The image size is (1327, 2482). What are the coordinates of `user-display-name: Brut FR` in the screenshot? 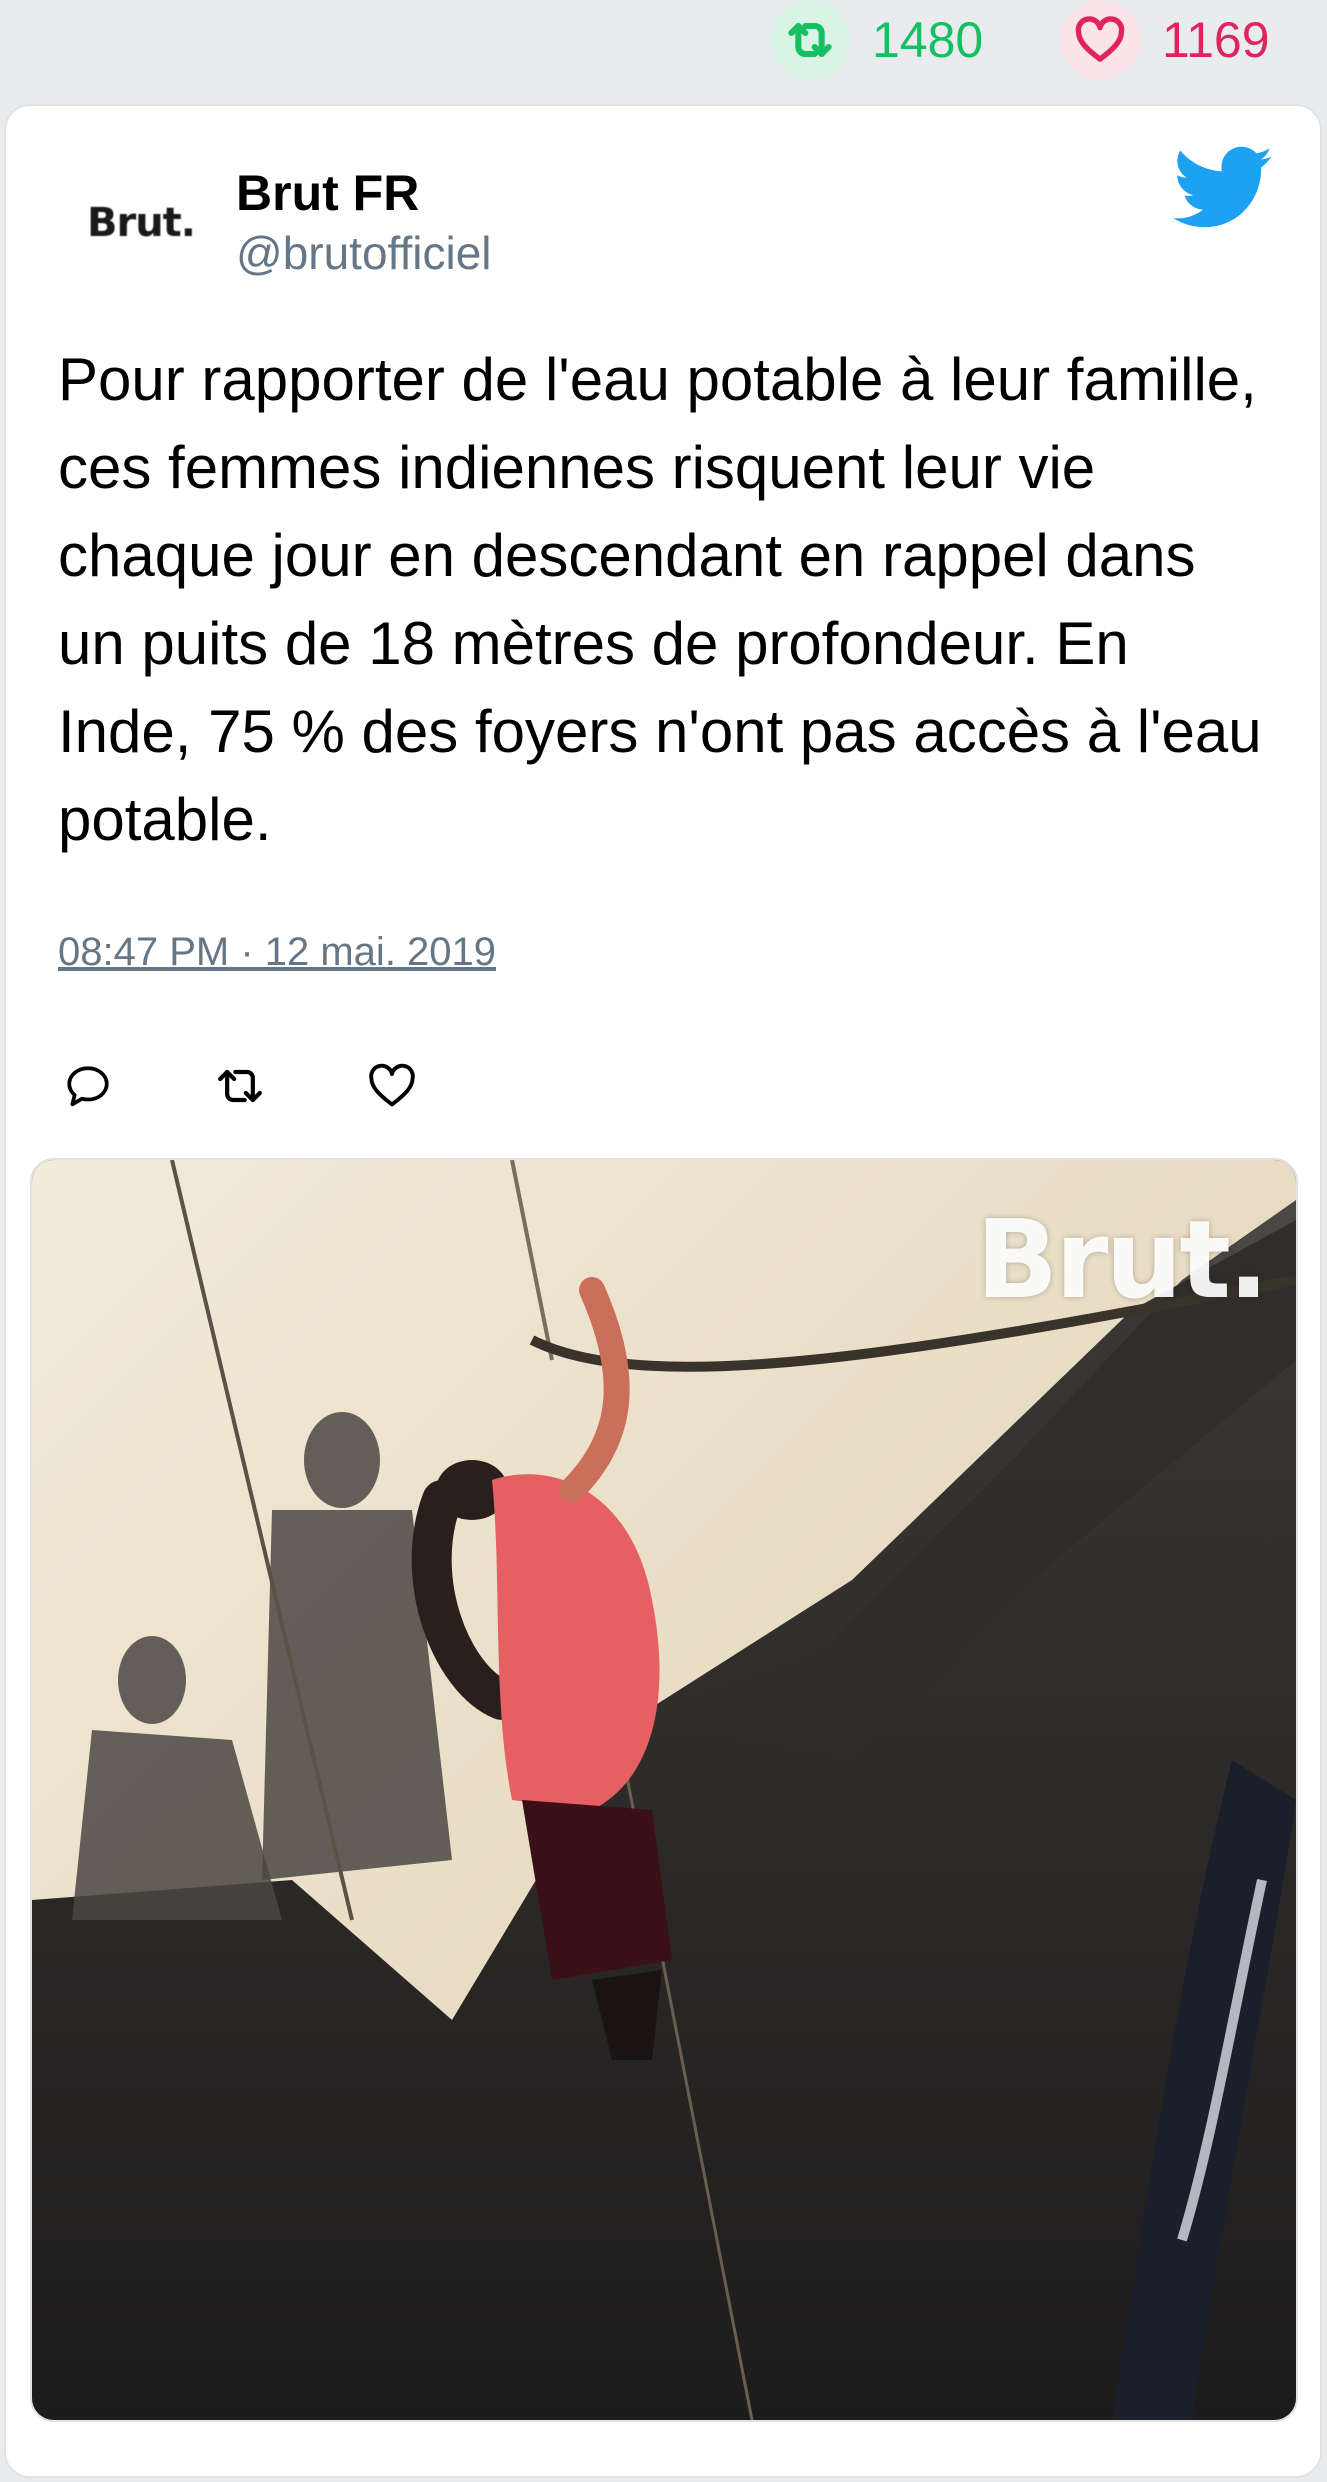 It's located at (327, 193).